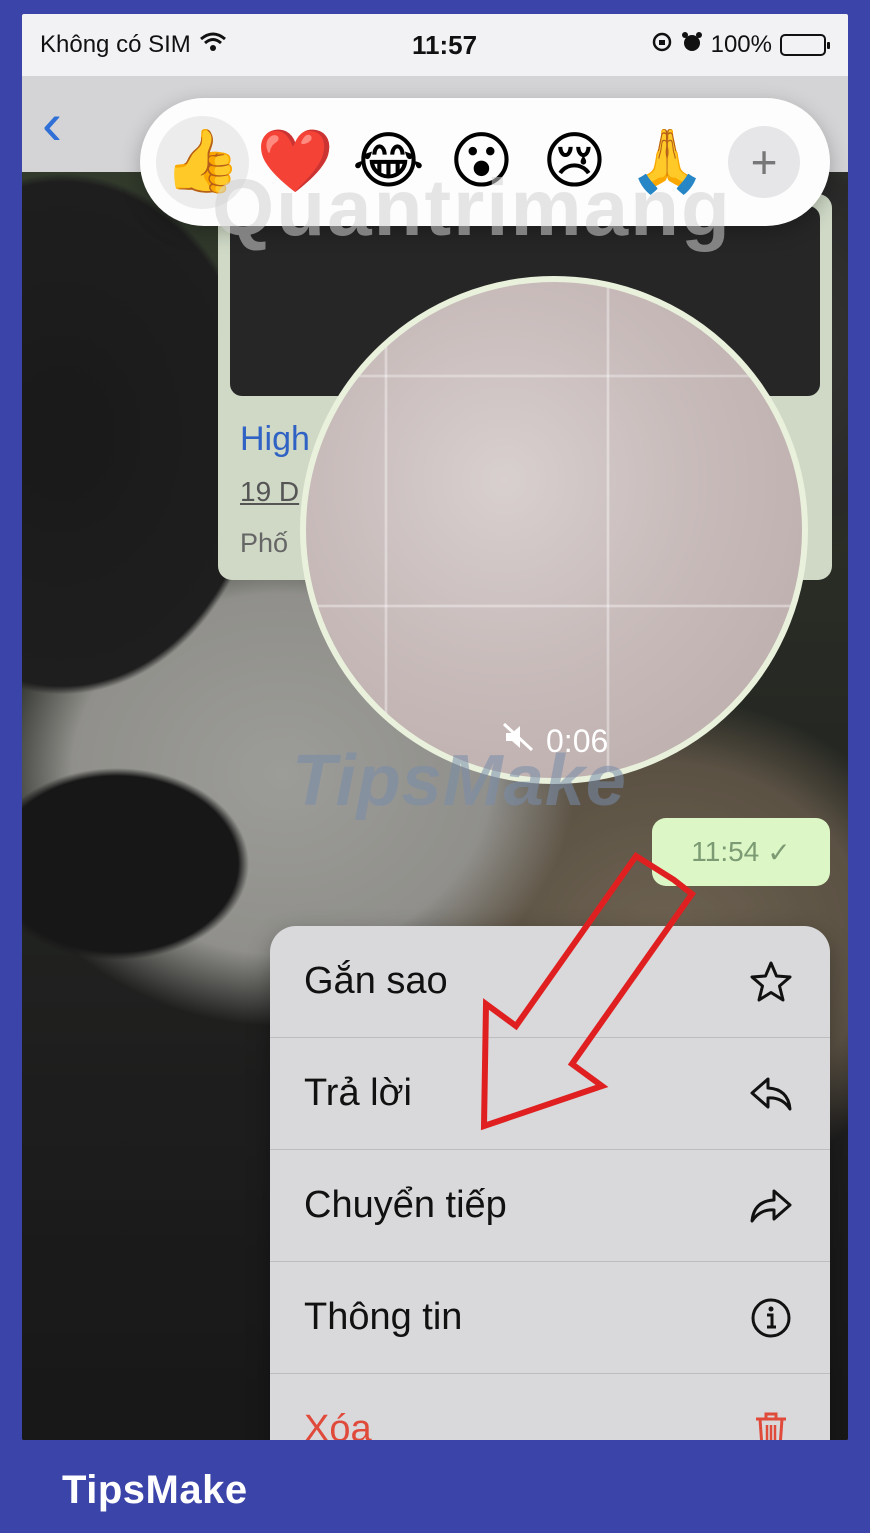 The image size is (870, 1533). I want to click on wifi-icon, so click(213, 45).